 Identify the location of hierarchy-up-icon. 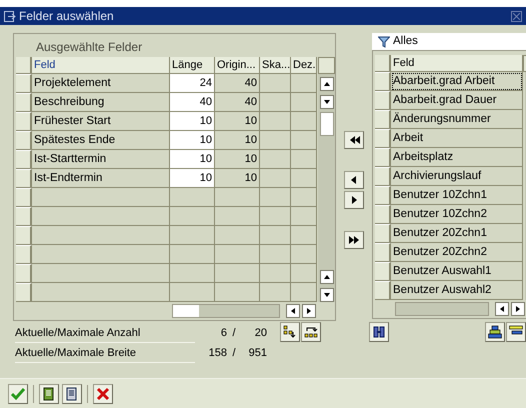
(311, 332).